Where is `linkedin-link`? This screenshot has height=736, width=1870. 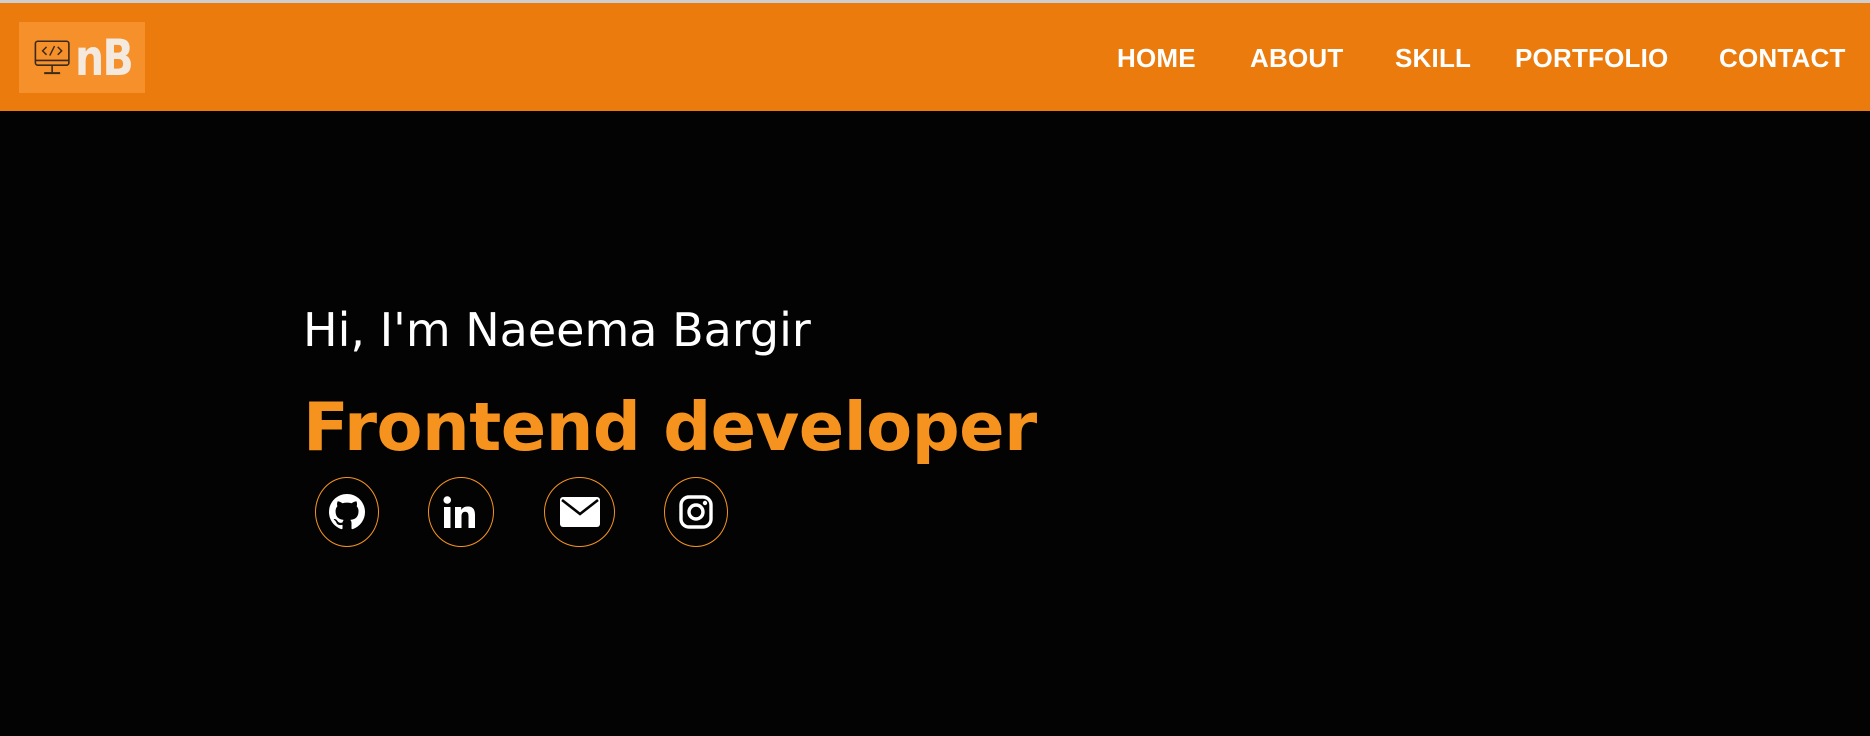 linkedin-link is located at coordinates (461, 512).